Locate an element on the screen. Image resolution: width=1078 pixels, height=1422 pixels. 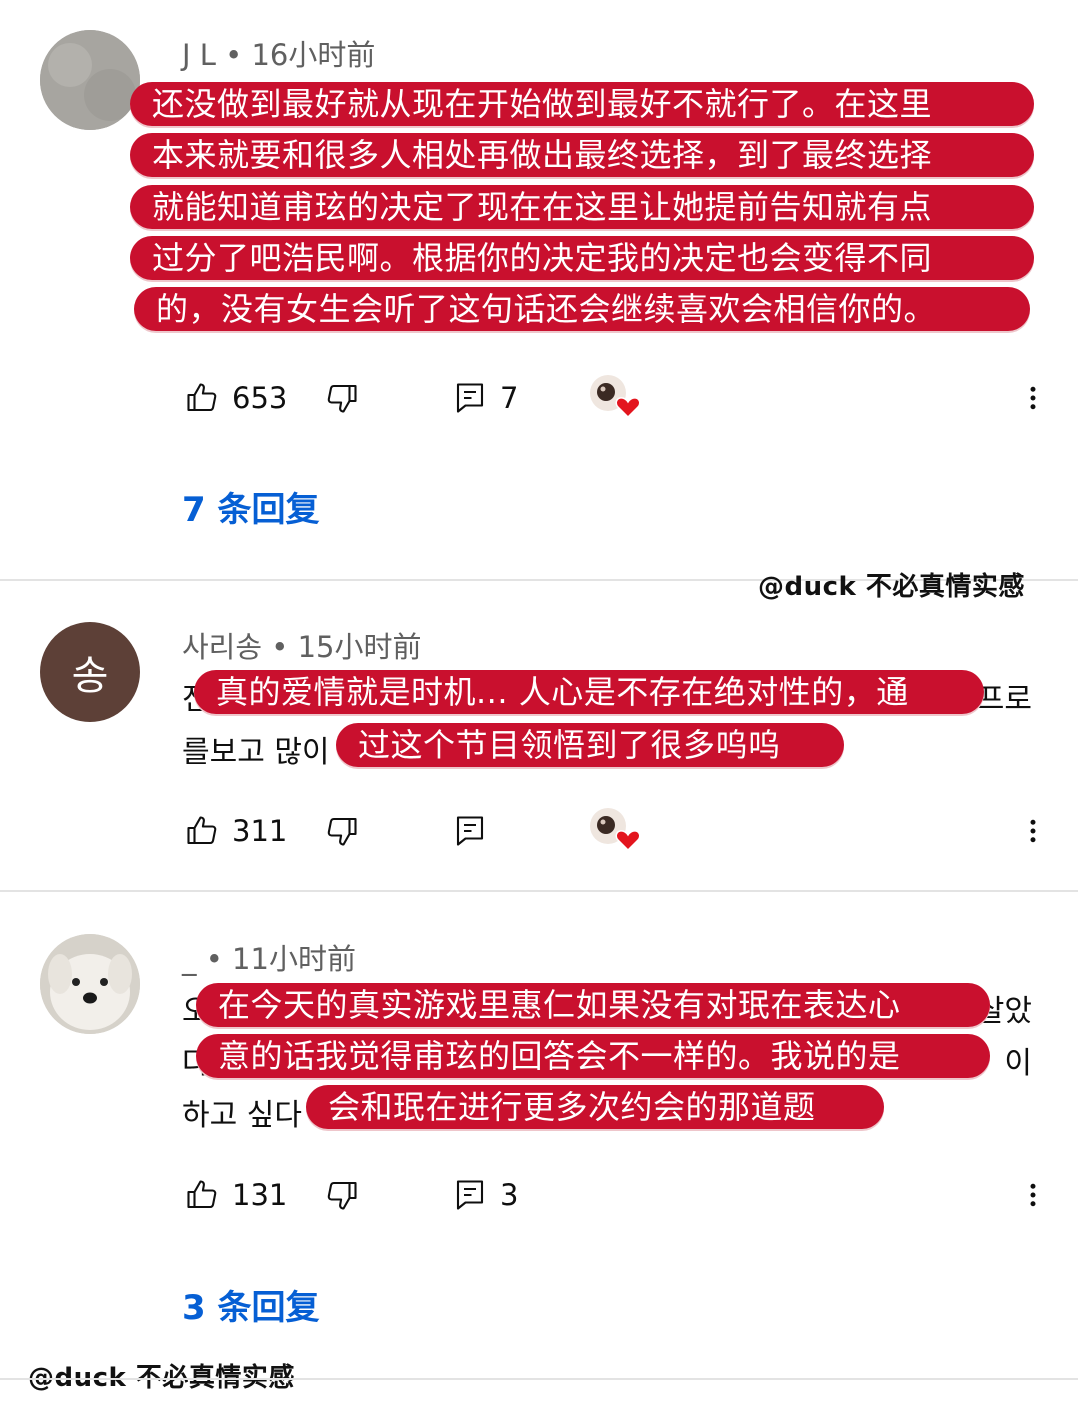
author-name: J L is located at coordinates (199, 55).